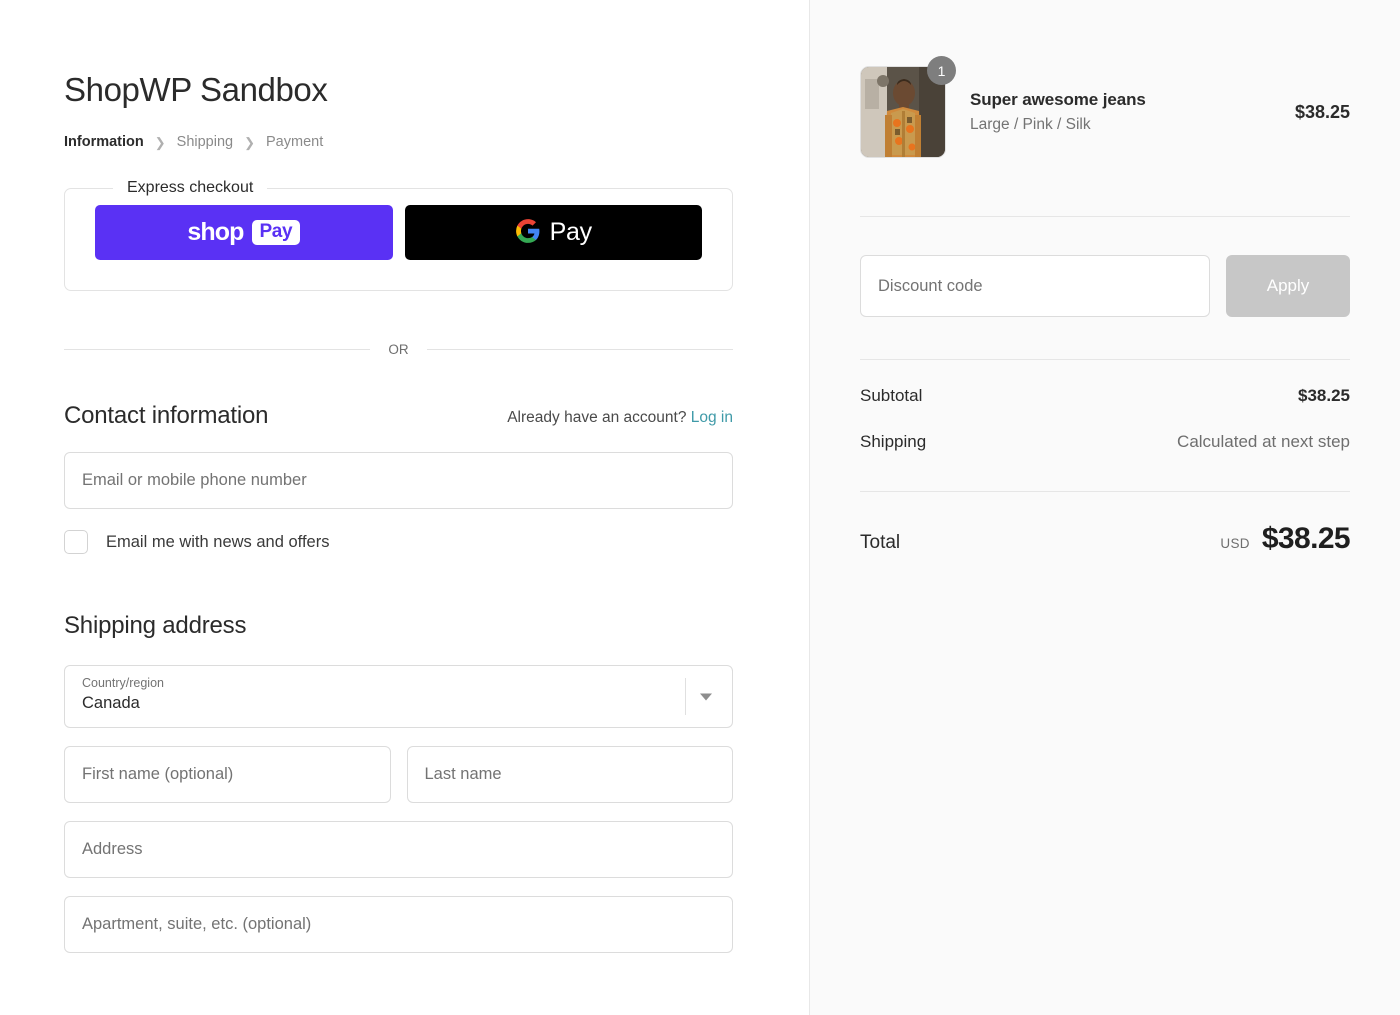  Describe the element at coordinates (908, 107) in the screenshot. I see `line-item-thumbnail-wrap: 1` at that location.